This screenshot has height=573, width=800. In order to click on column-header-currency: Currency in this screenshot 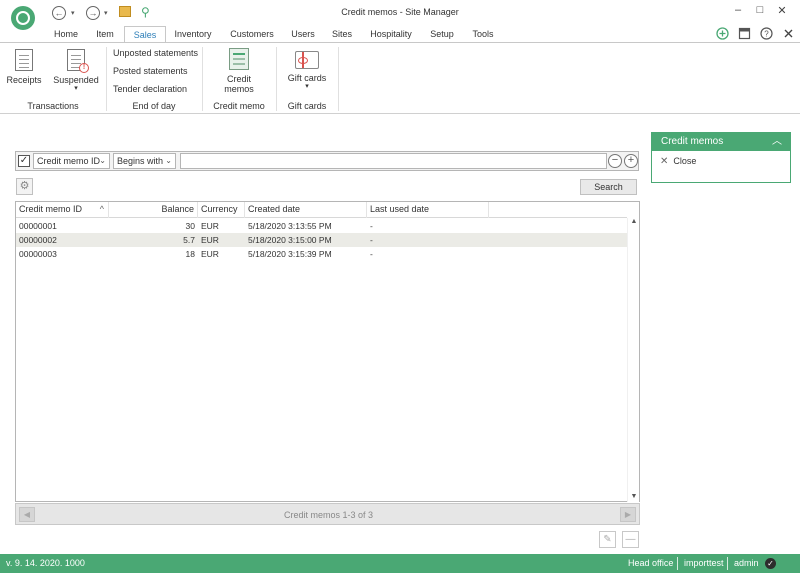, I will do `click(221, 210)`.